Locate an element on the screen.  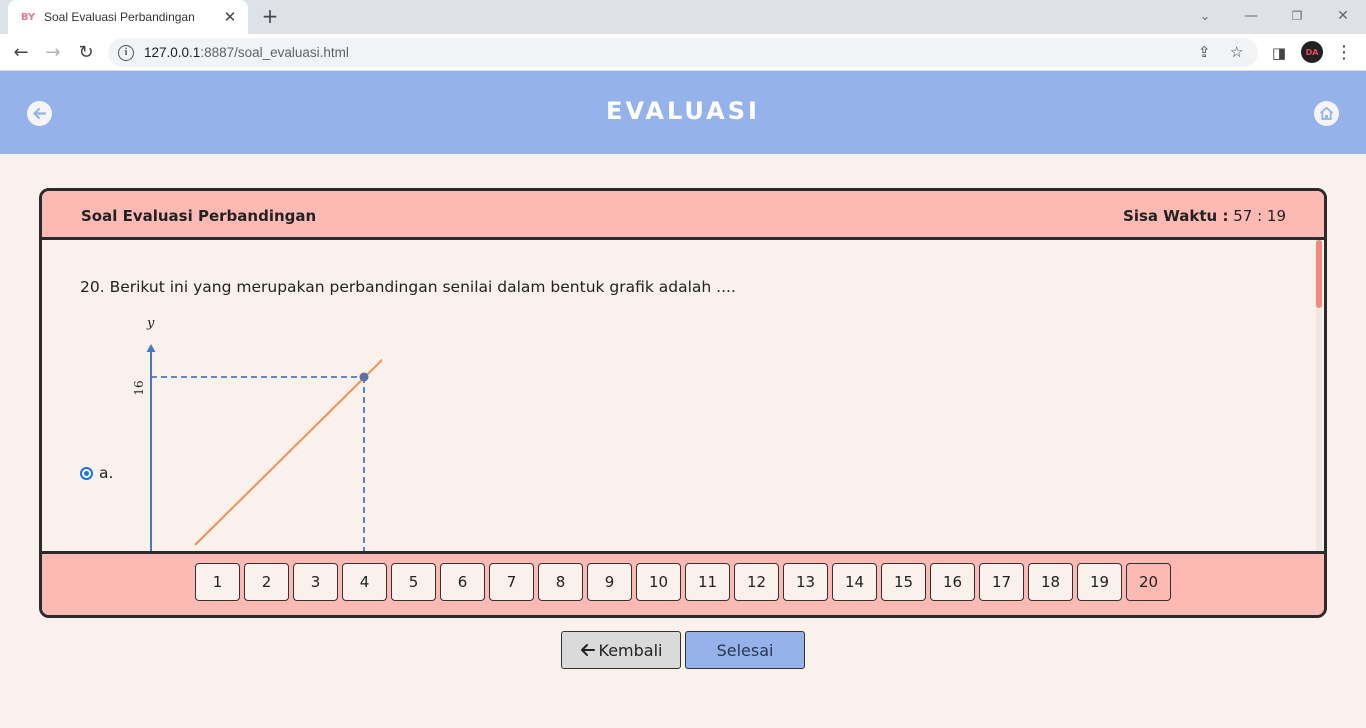
finish-button: Selesai is located at coordinates (745, 650).